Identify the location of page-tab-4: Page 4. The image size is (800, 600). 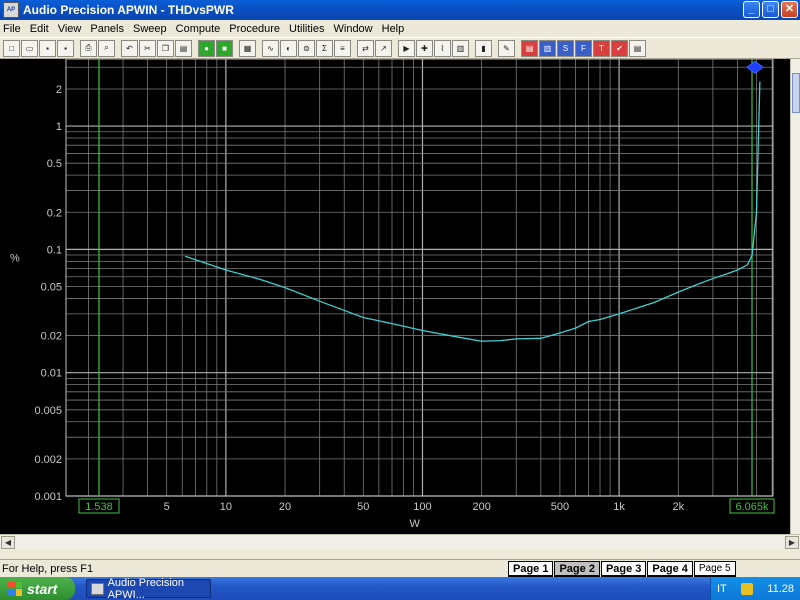
(670, 569).